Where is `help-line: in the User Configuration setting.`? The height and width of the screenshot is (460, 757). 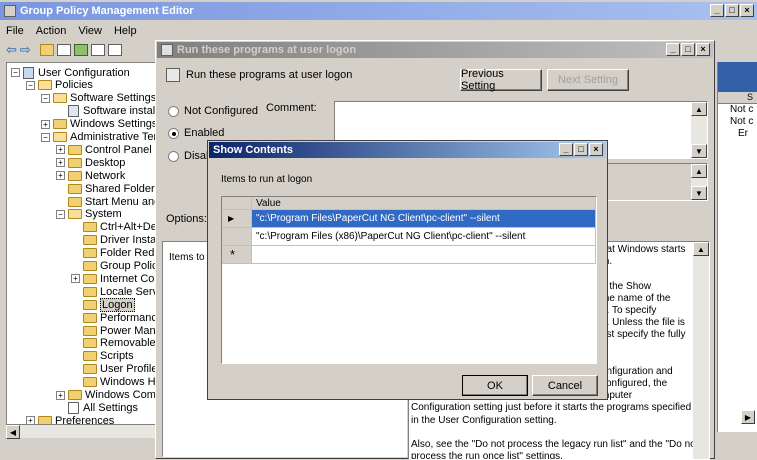 help-line: in the User Configuration setting. is located at coordinates (484, 420).